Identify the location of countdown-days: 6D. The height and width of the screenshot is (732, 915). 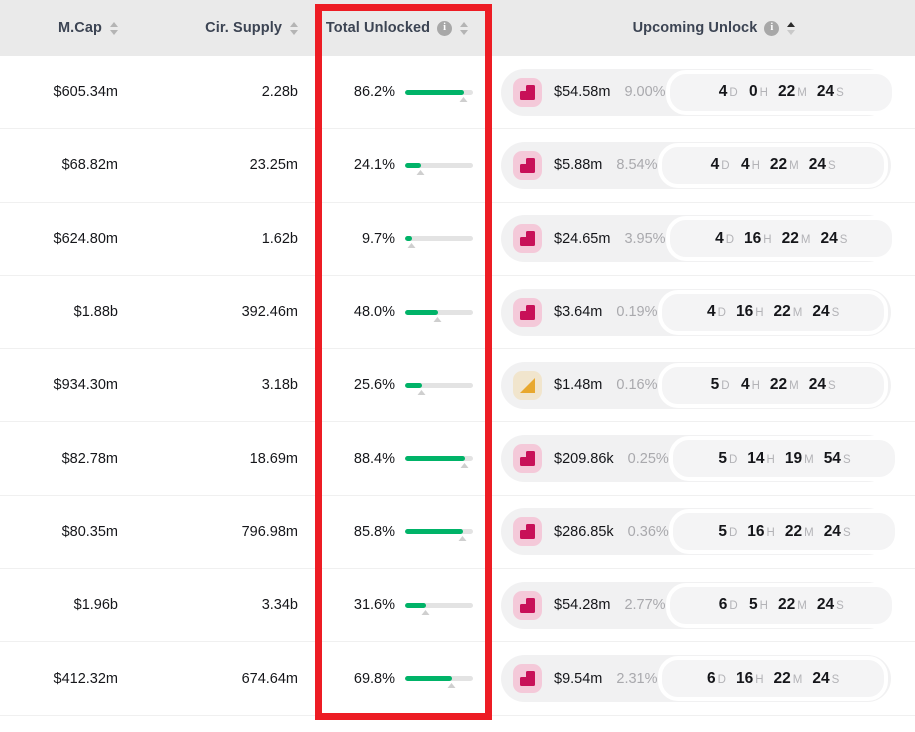
(727, 605).